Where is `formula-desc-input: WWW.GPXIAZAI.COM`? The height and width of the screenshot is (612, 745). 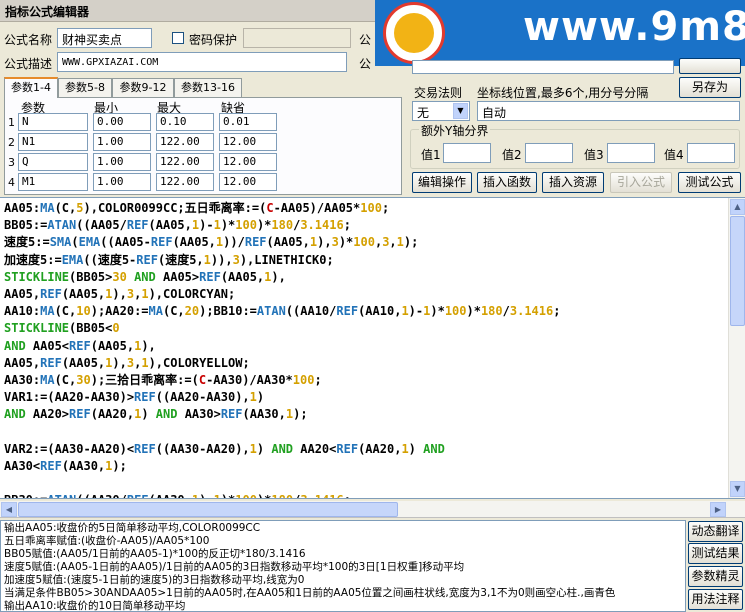
formula-desc-input: WWW.GPXIAZAI.COM is located at coordinates (202, 62).